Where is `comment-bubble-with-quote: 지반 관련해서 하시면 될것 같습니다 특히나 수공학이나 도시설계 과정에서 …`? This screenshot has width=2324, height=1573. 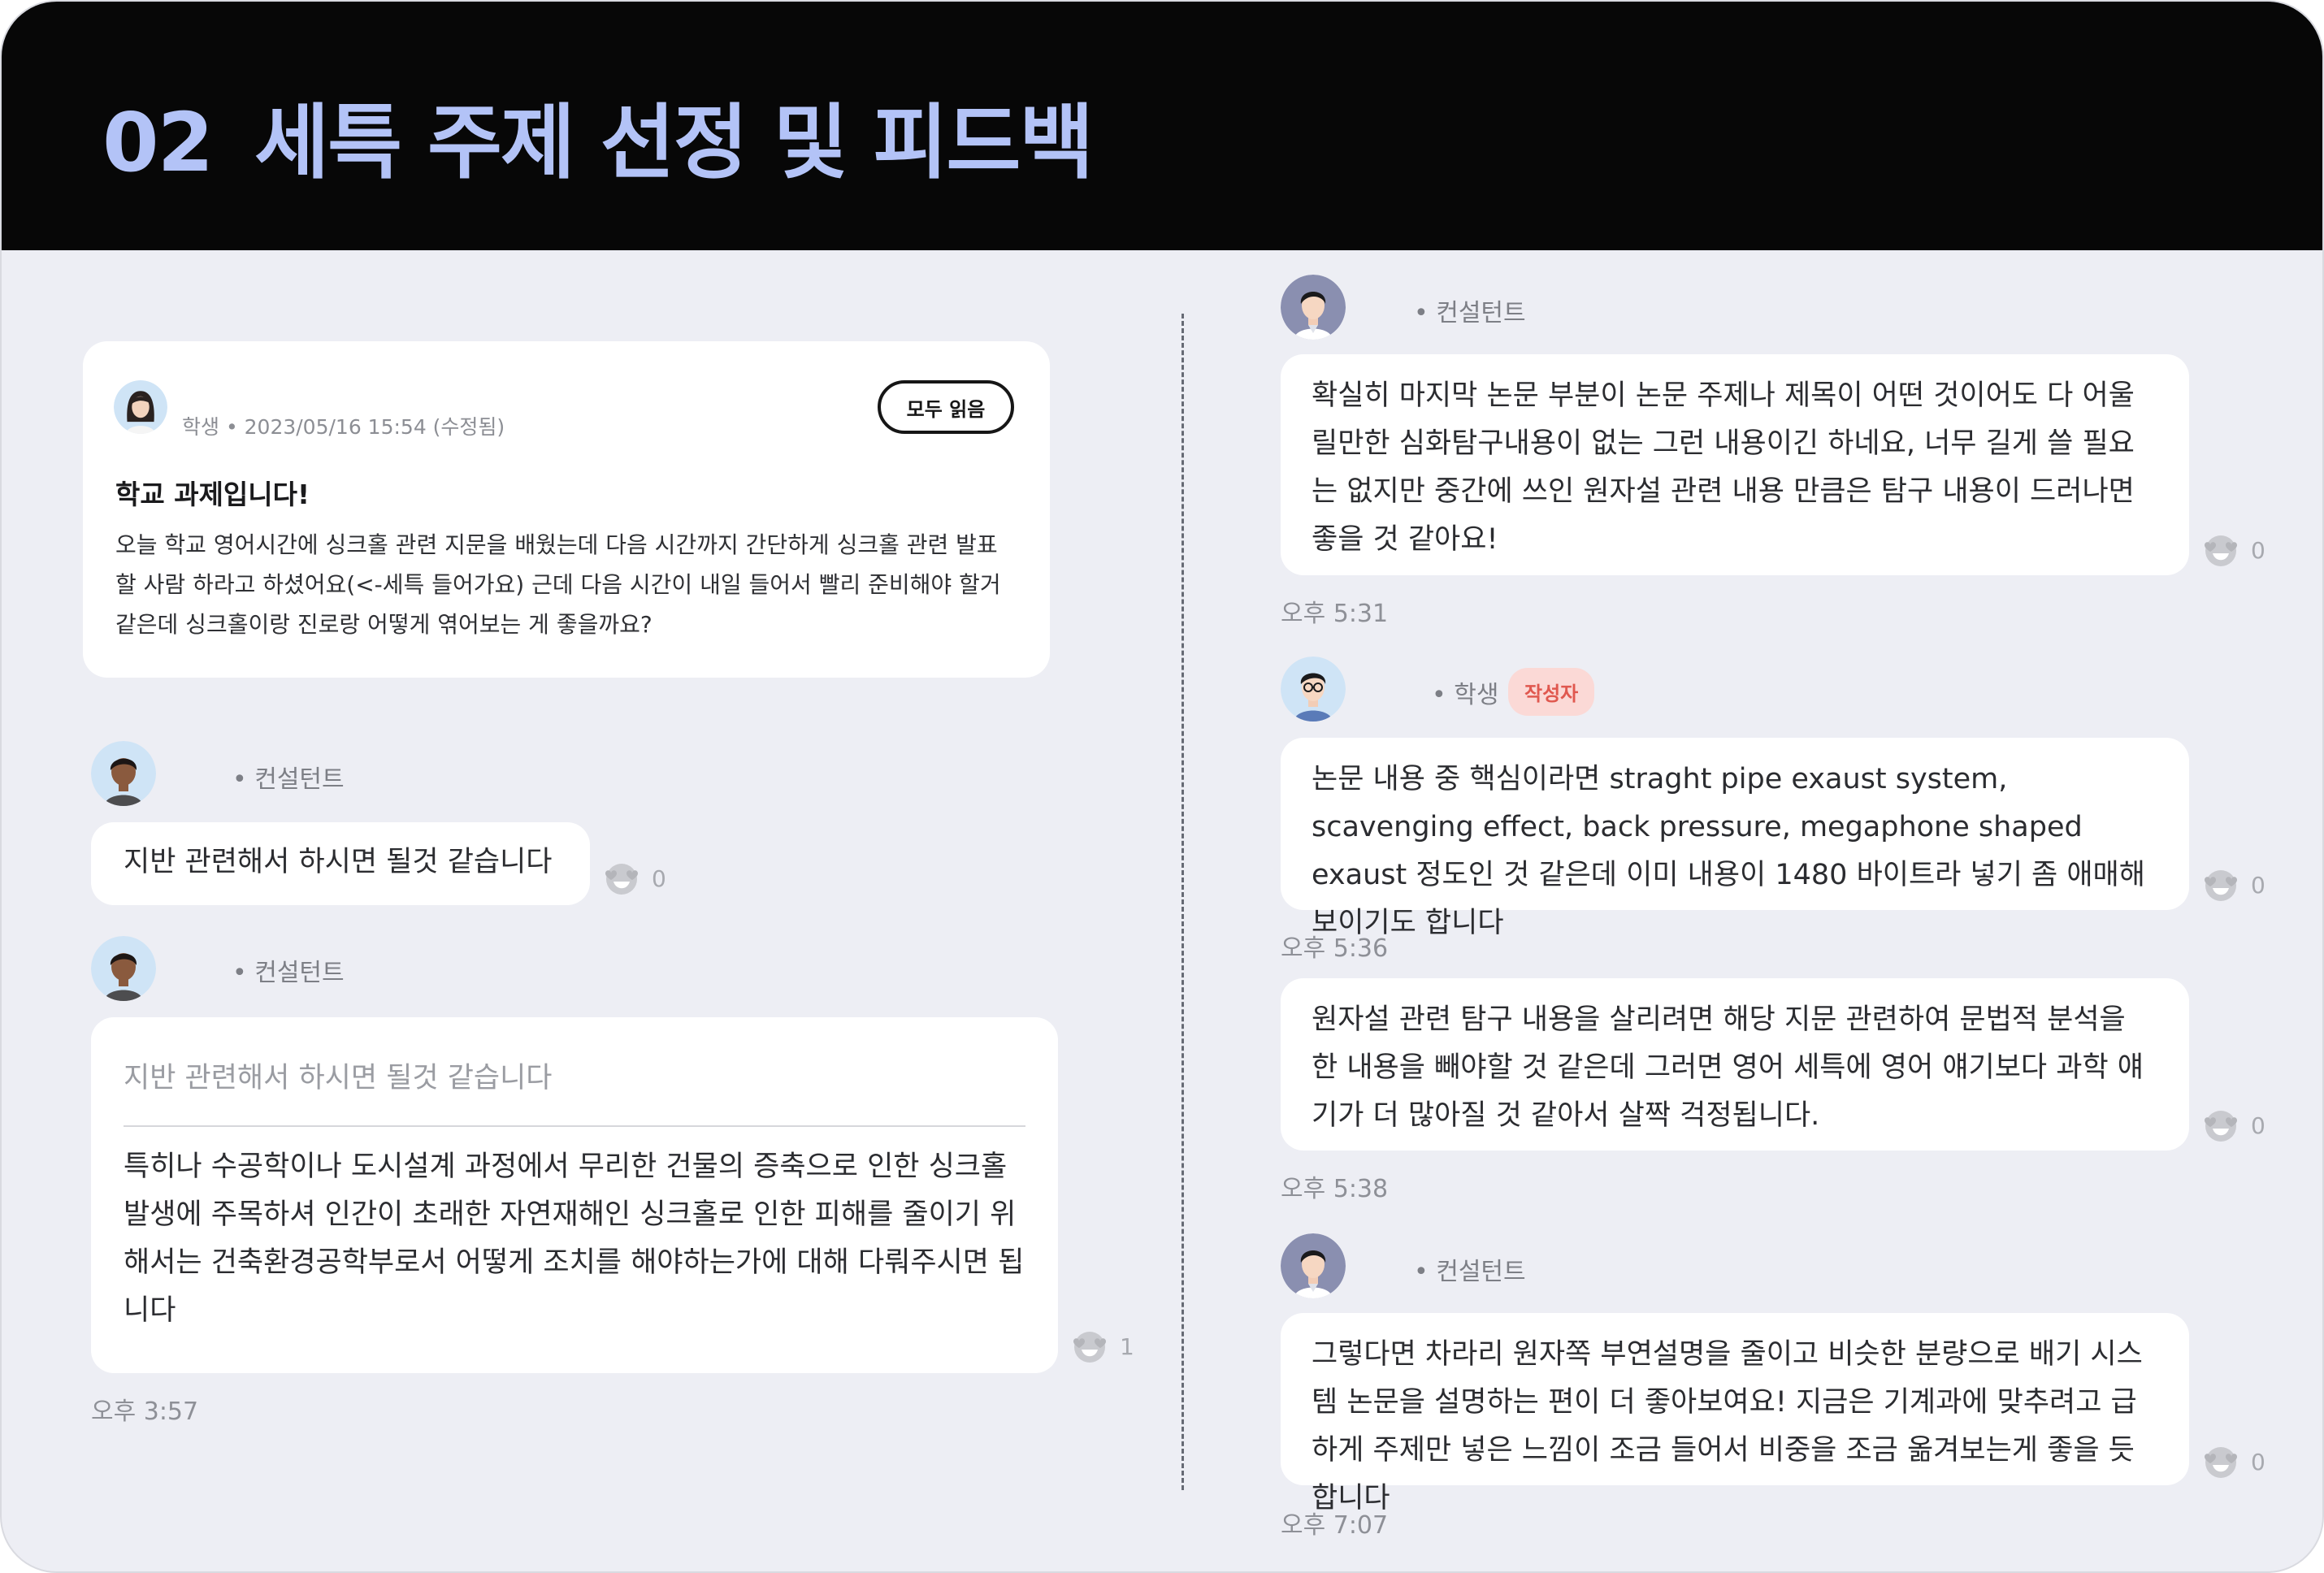
comment-bubble-with-quote: 지반 관련해서 하시면 될것 같습니다 특히나 수공학이나 도시설계 과정에서 … is located at coordinates (575, 1195).